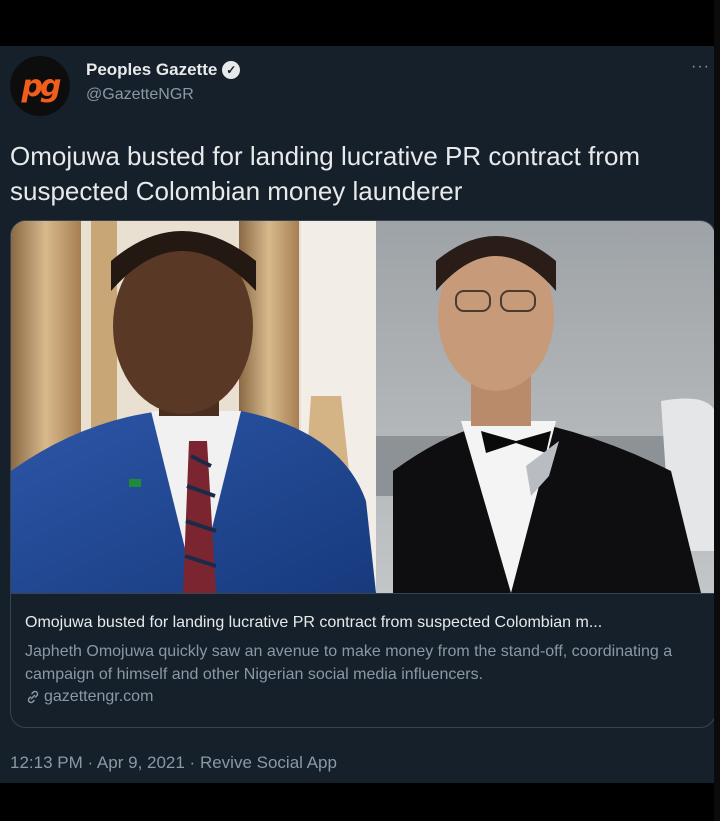  I want to click on author-display-name: Peoples Gazette, so click(151, 70).